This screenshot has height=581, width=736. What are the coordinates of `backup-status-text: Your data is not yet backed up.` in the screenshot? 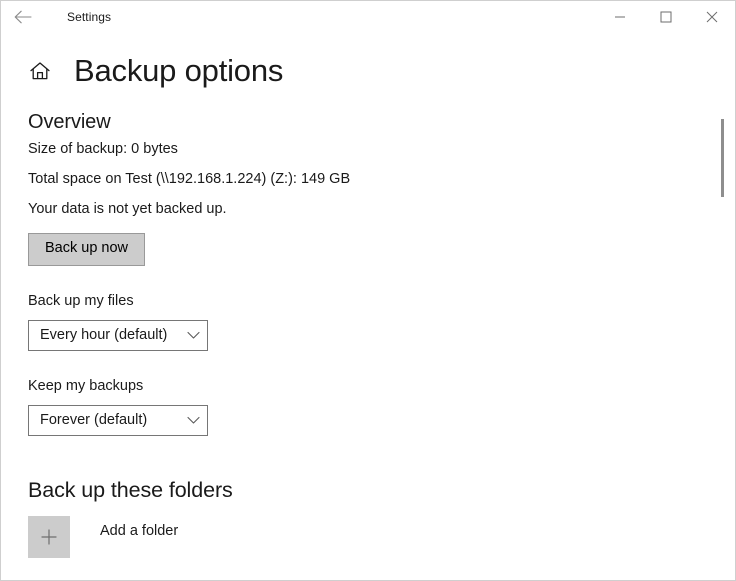 It's located at (127, 209).